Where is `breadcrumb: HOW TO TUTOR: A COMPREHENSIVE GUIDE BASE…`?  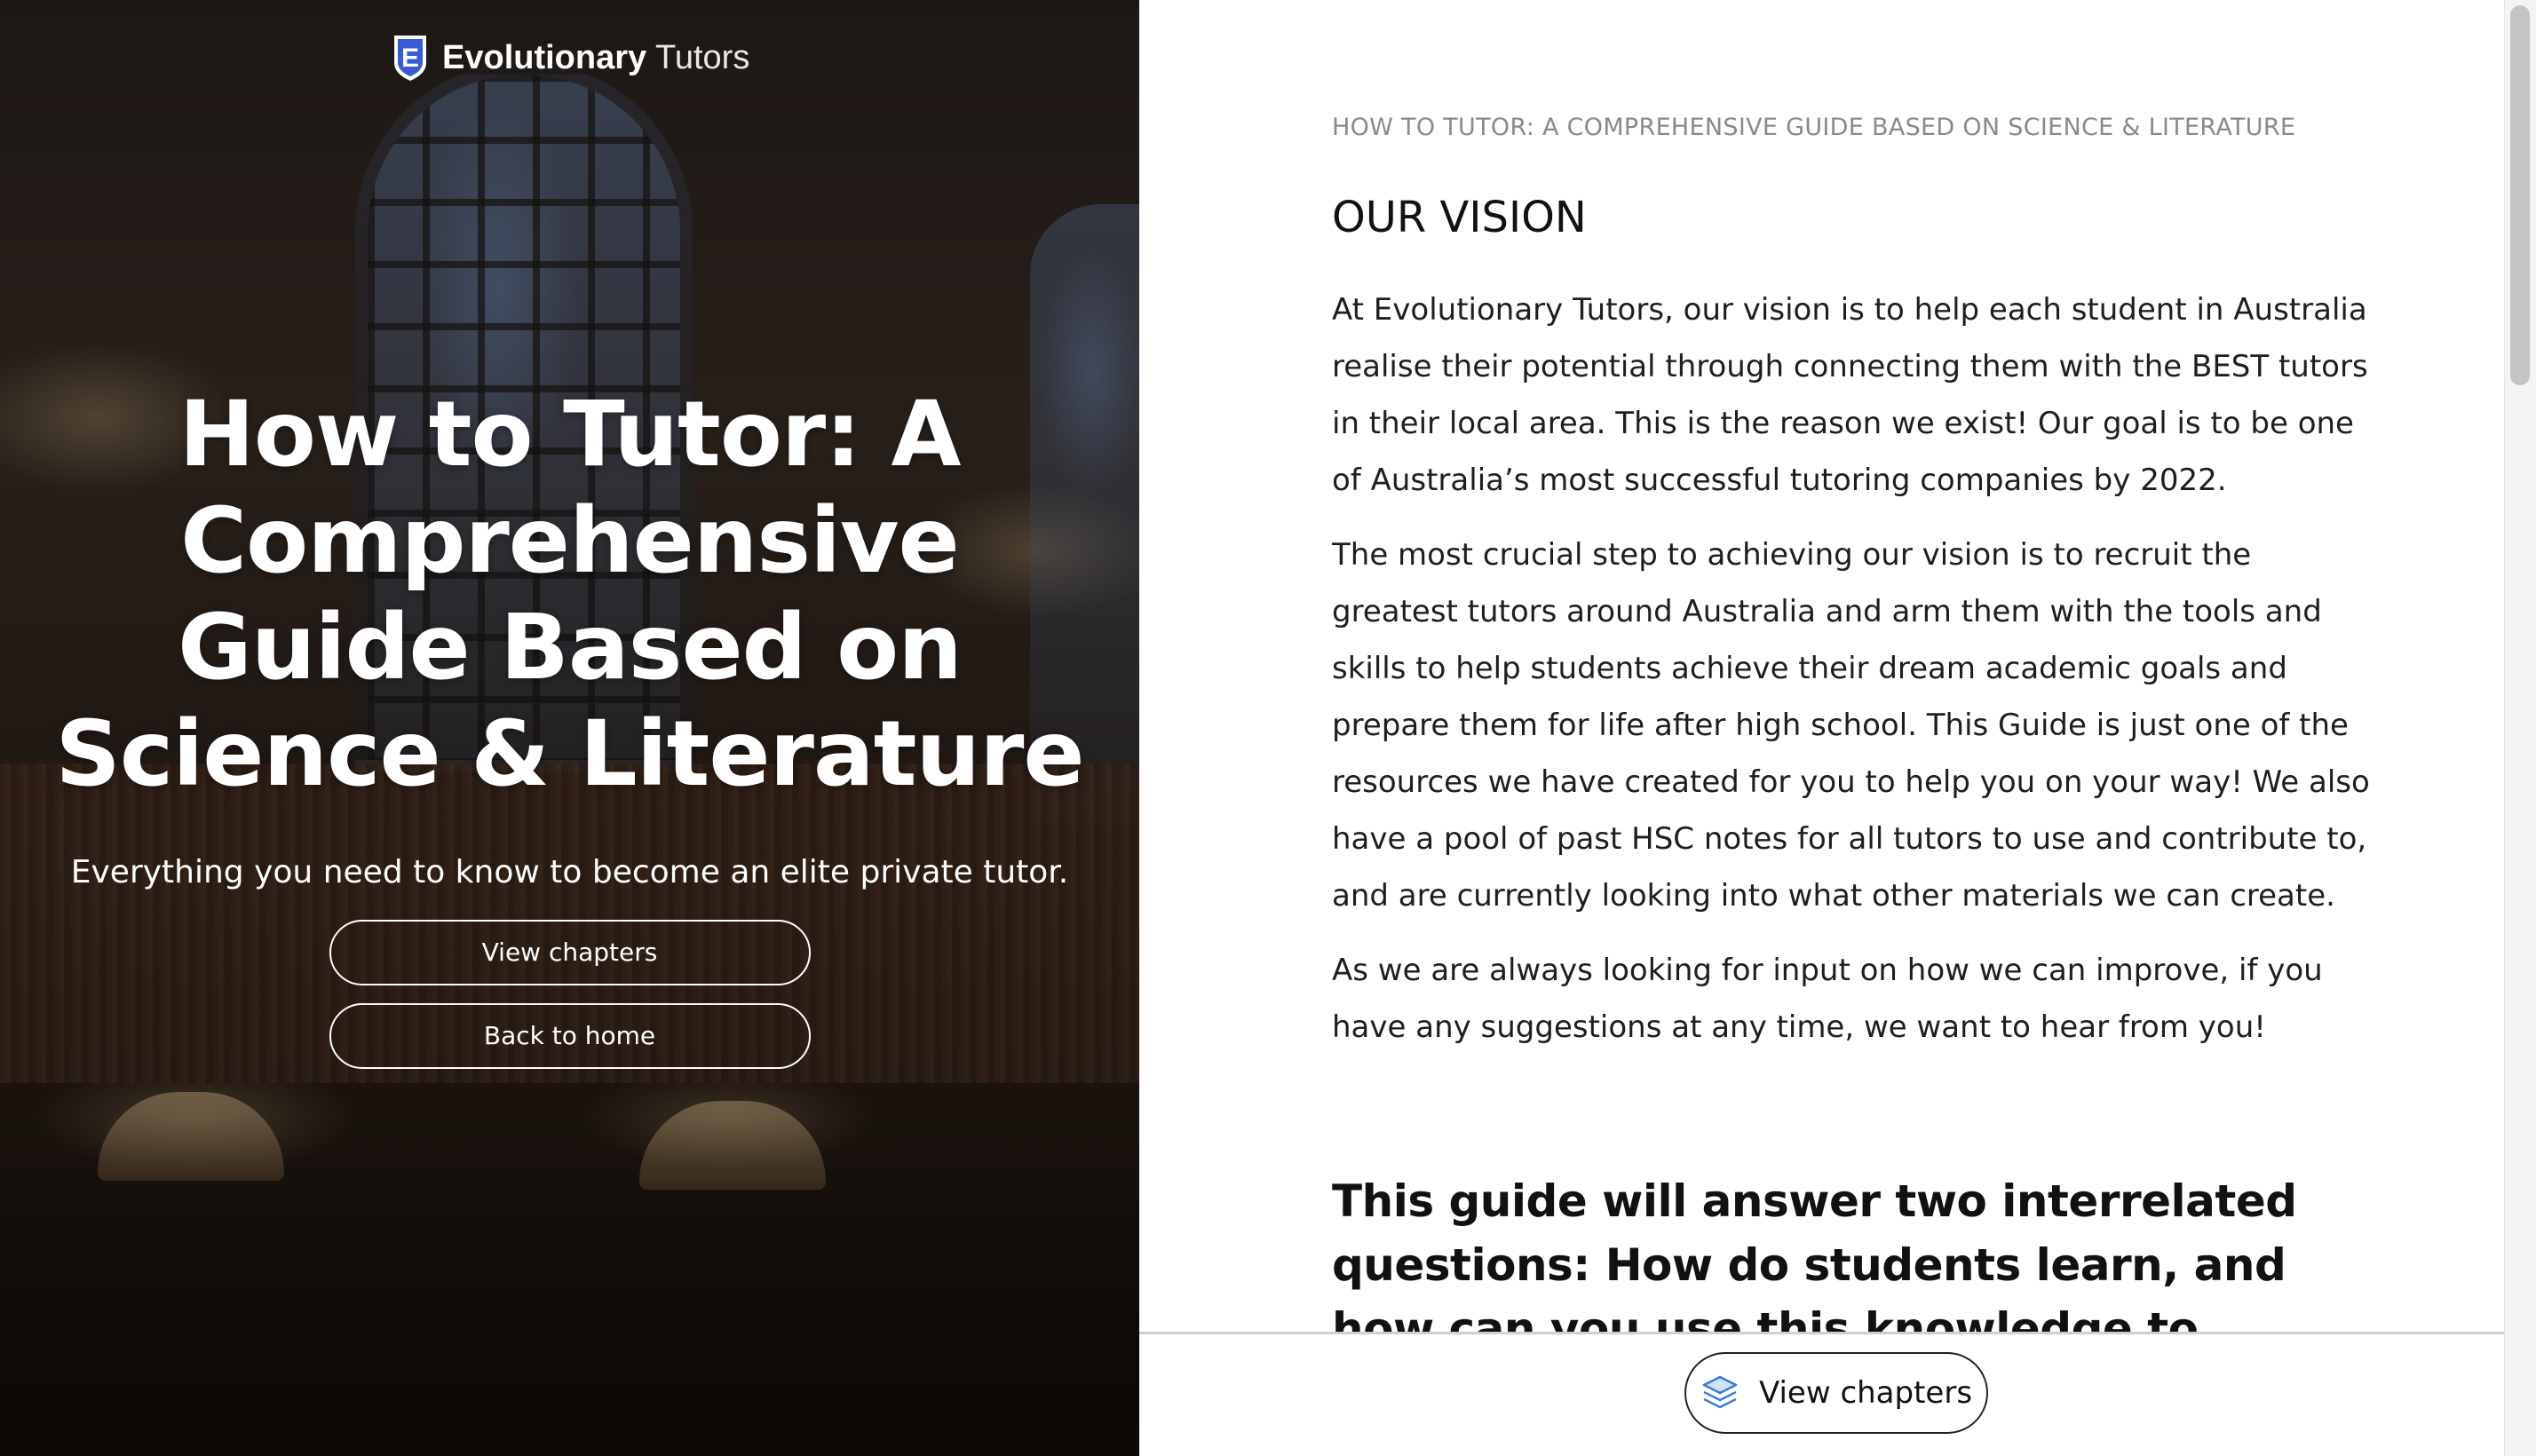 breadcrumb: HOW TO TUTOR: A COMPREHENSIVE GUIDE BASE… is located at coordinates (1814, 128).